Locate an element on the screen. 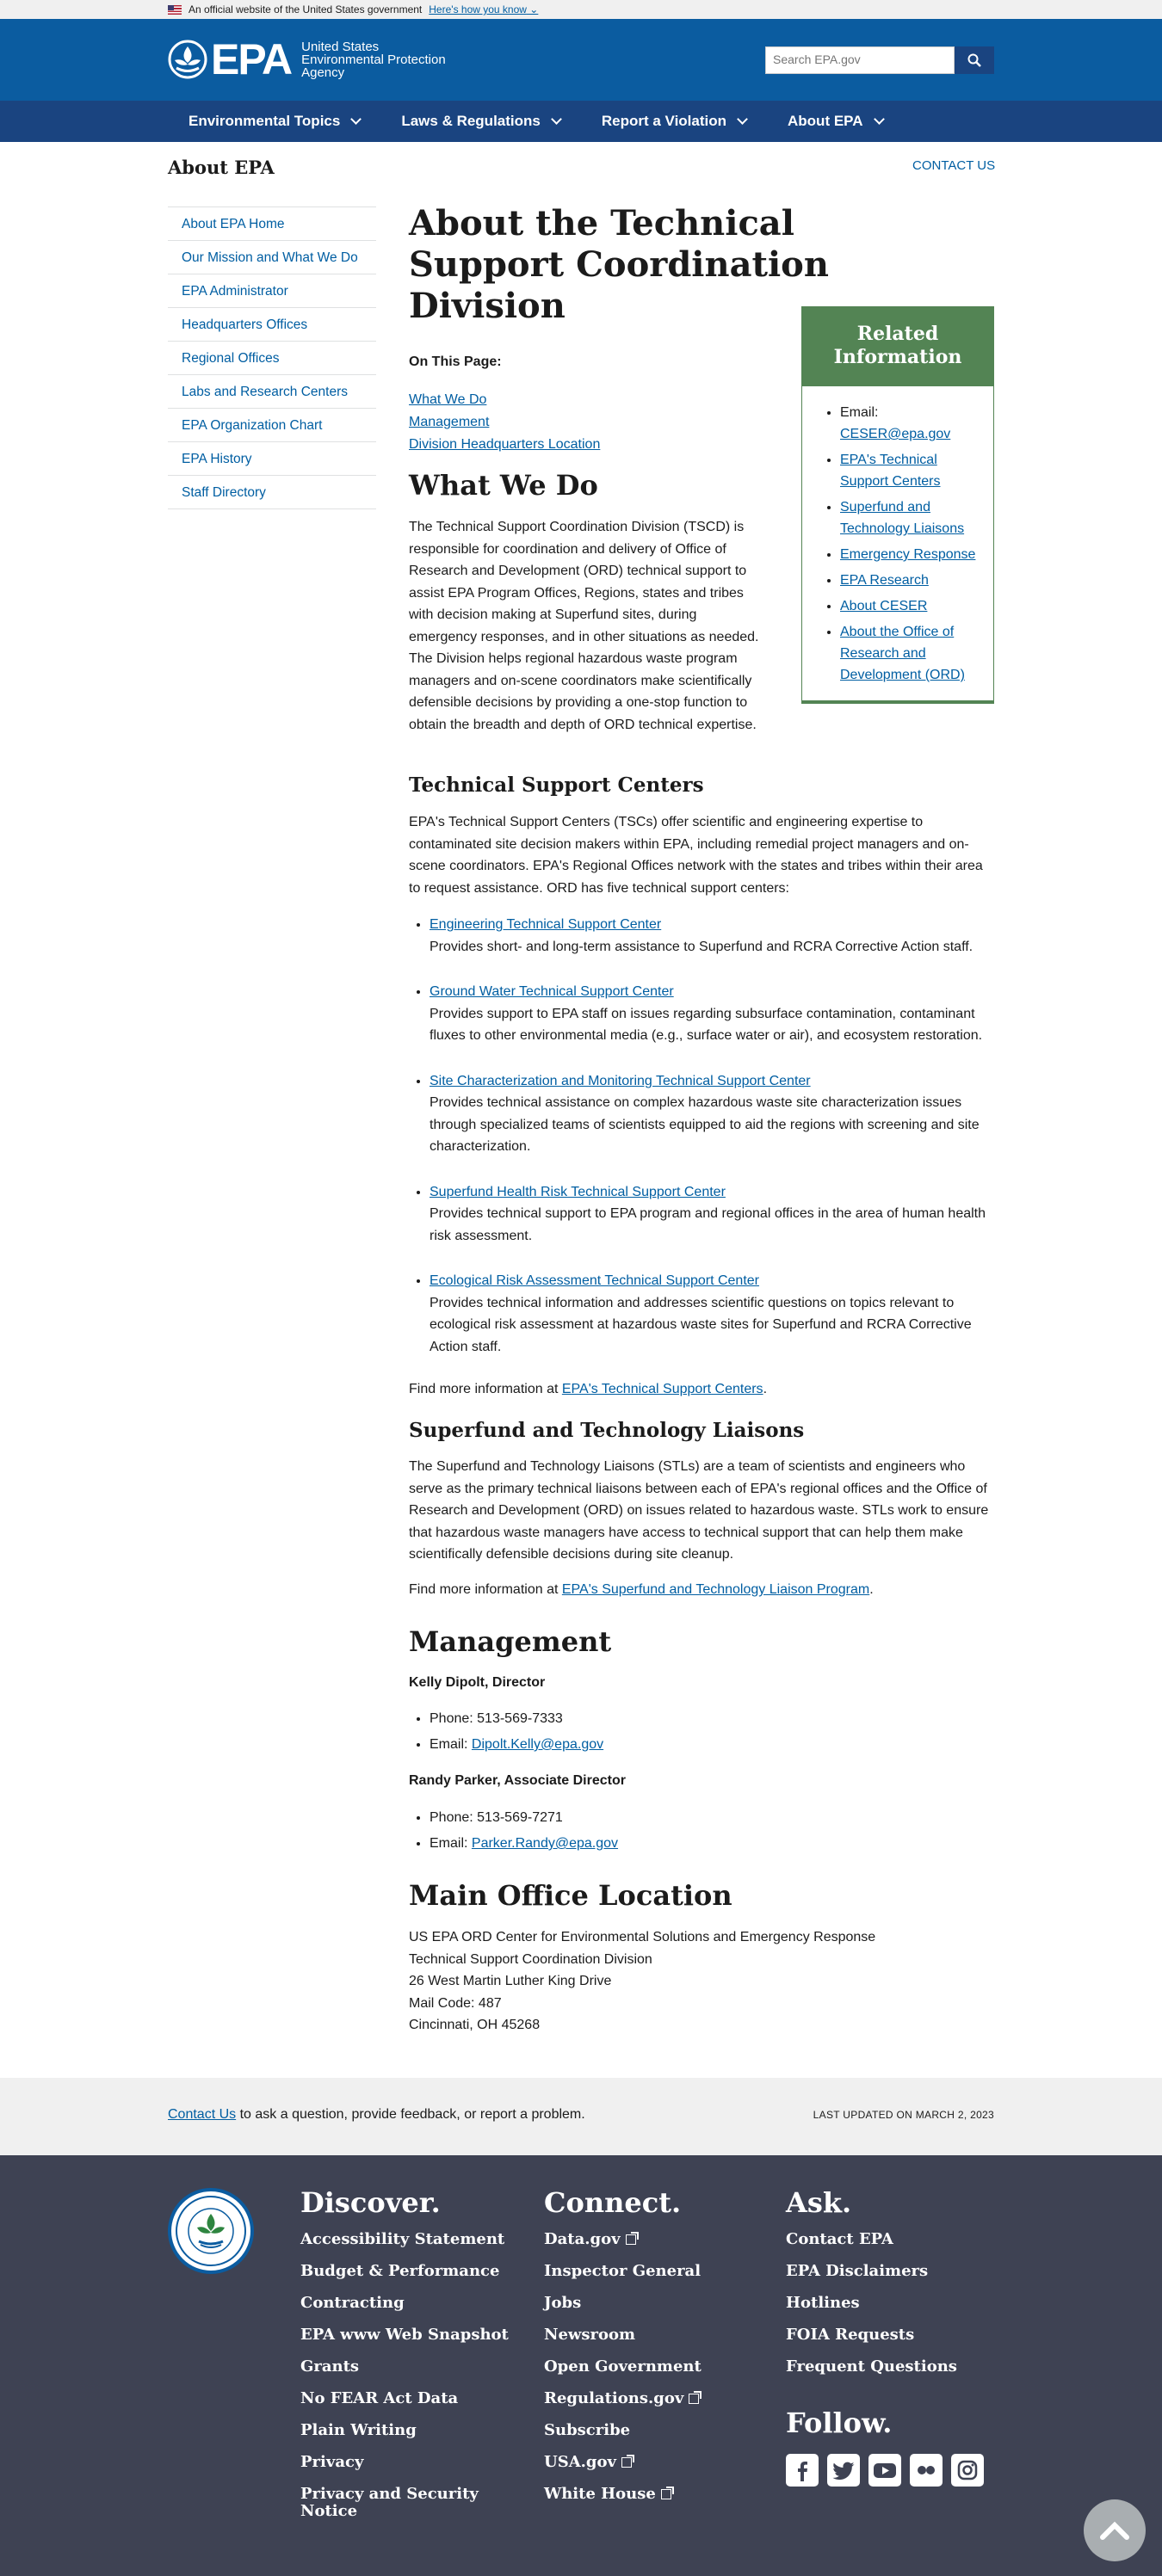 The image size is (1162, 2576). associate-director-email-link: Parker.Randy@epa.gov is located at coordinates (545, 1844).